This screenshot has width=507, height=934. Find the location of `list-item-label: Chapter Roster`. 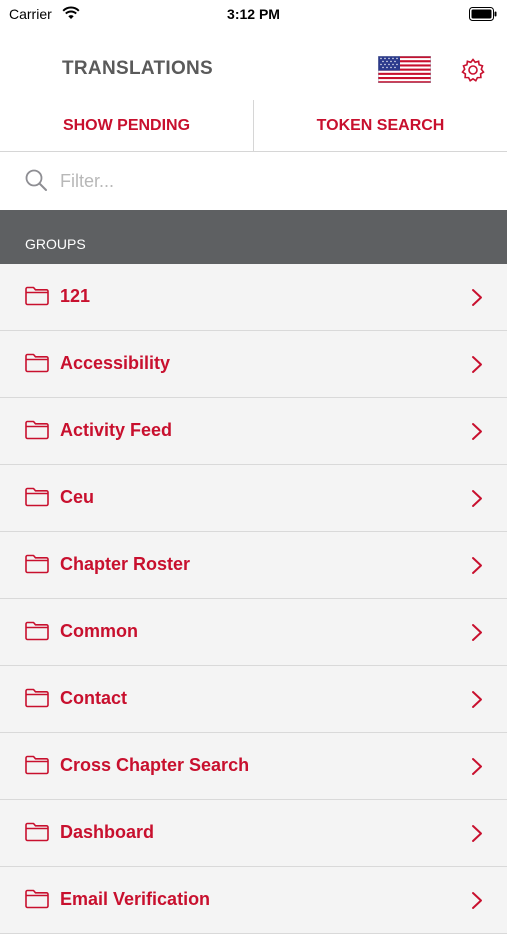

list-item-label: Chapter Roster is located at coordinates (125, 564).